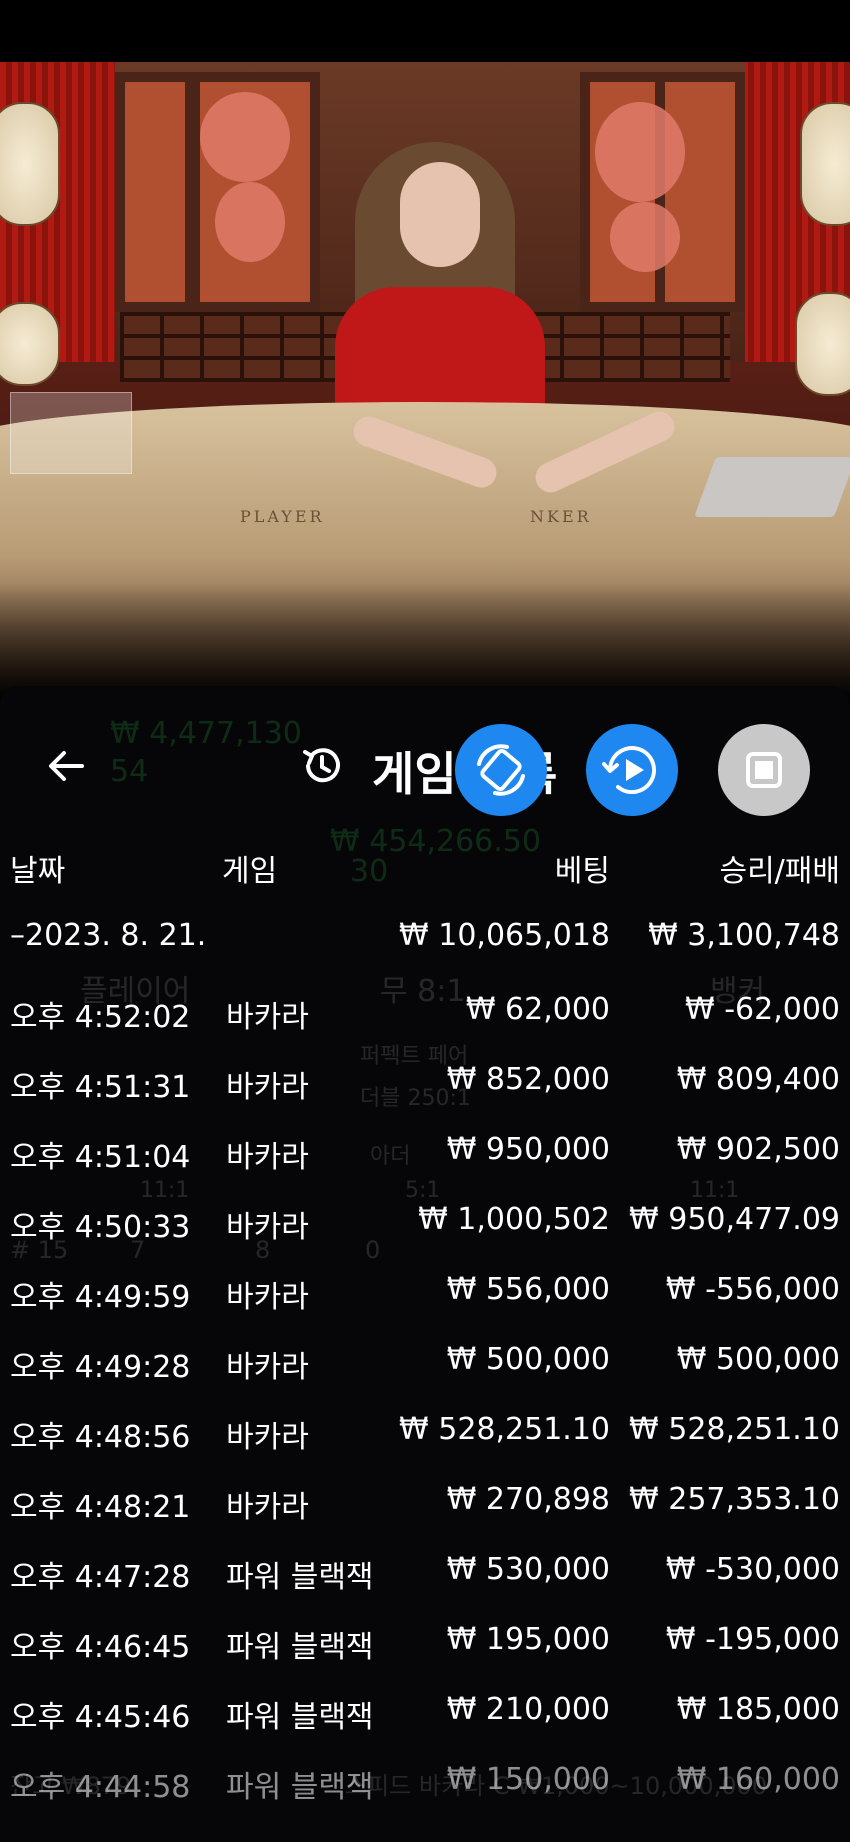  I want to click on table-row: 오후 4:44:58 파워 블랙잭 ₩ 150,000 ₩ 160,000, so click(425, 1792).